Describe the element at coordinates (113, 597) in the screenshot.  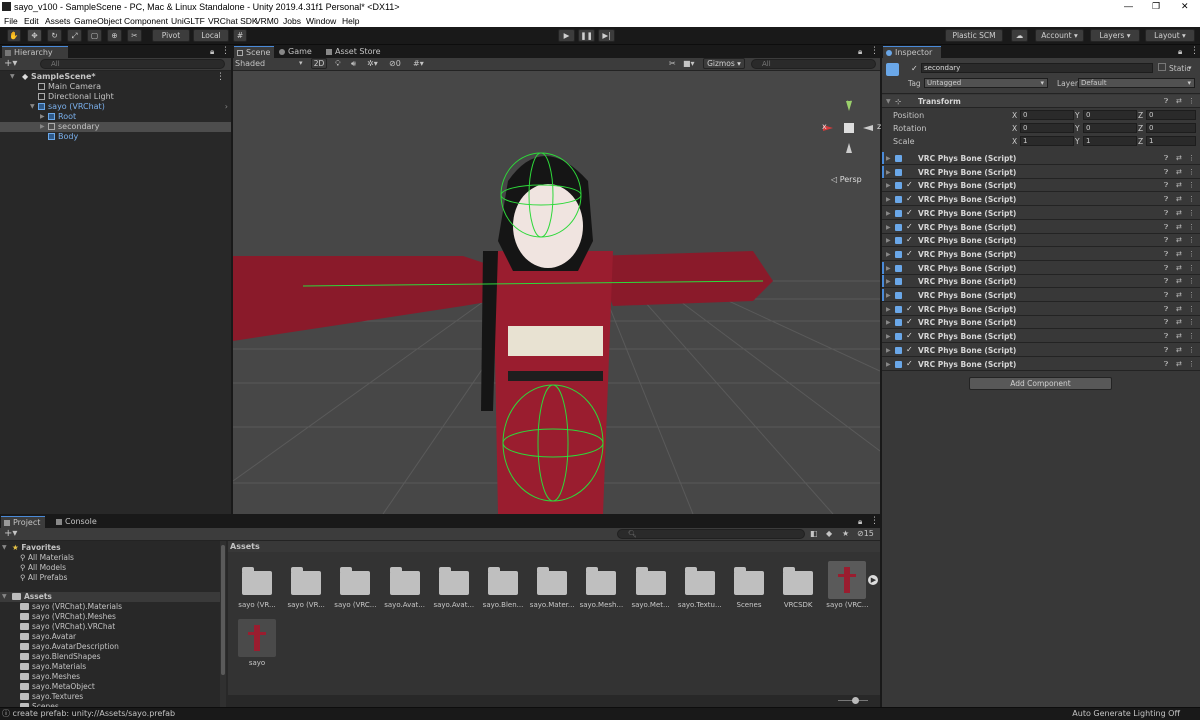
I see `assets-header: ▼ Assets` at that location.